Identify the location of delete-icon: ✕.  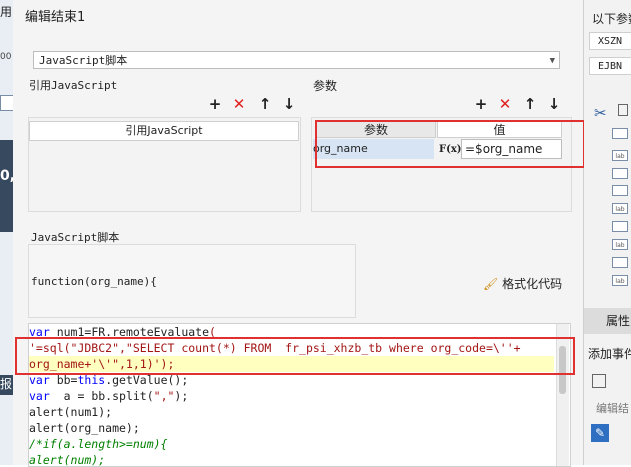
(239, 104).